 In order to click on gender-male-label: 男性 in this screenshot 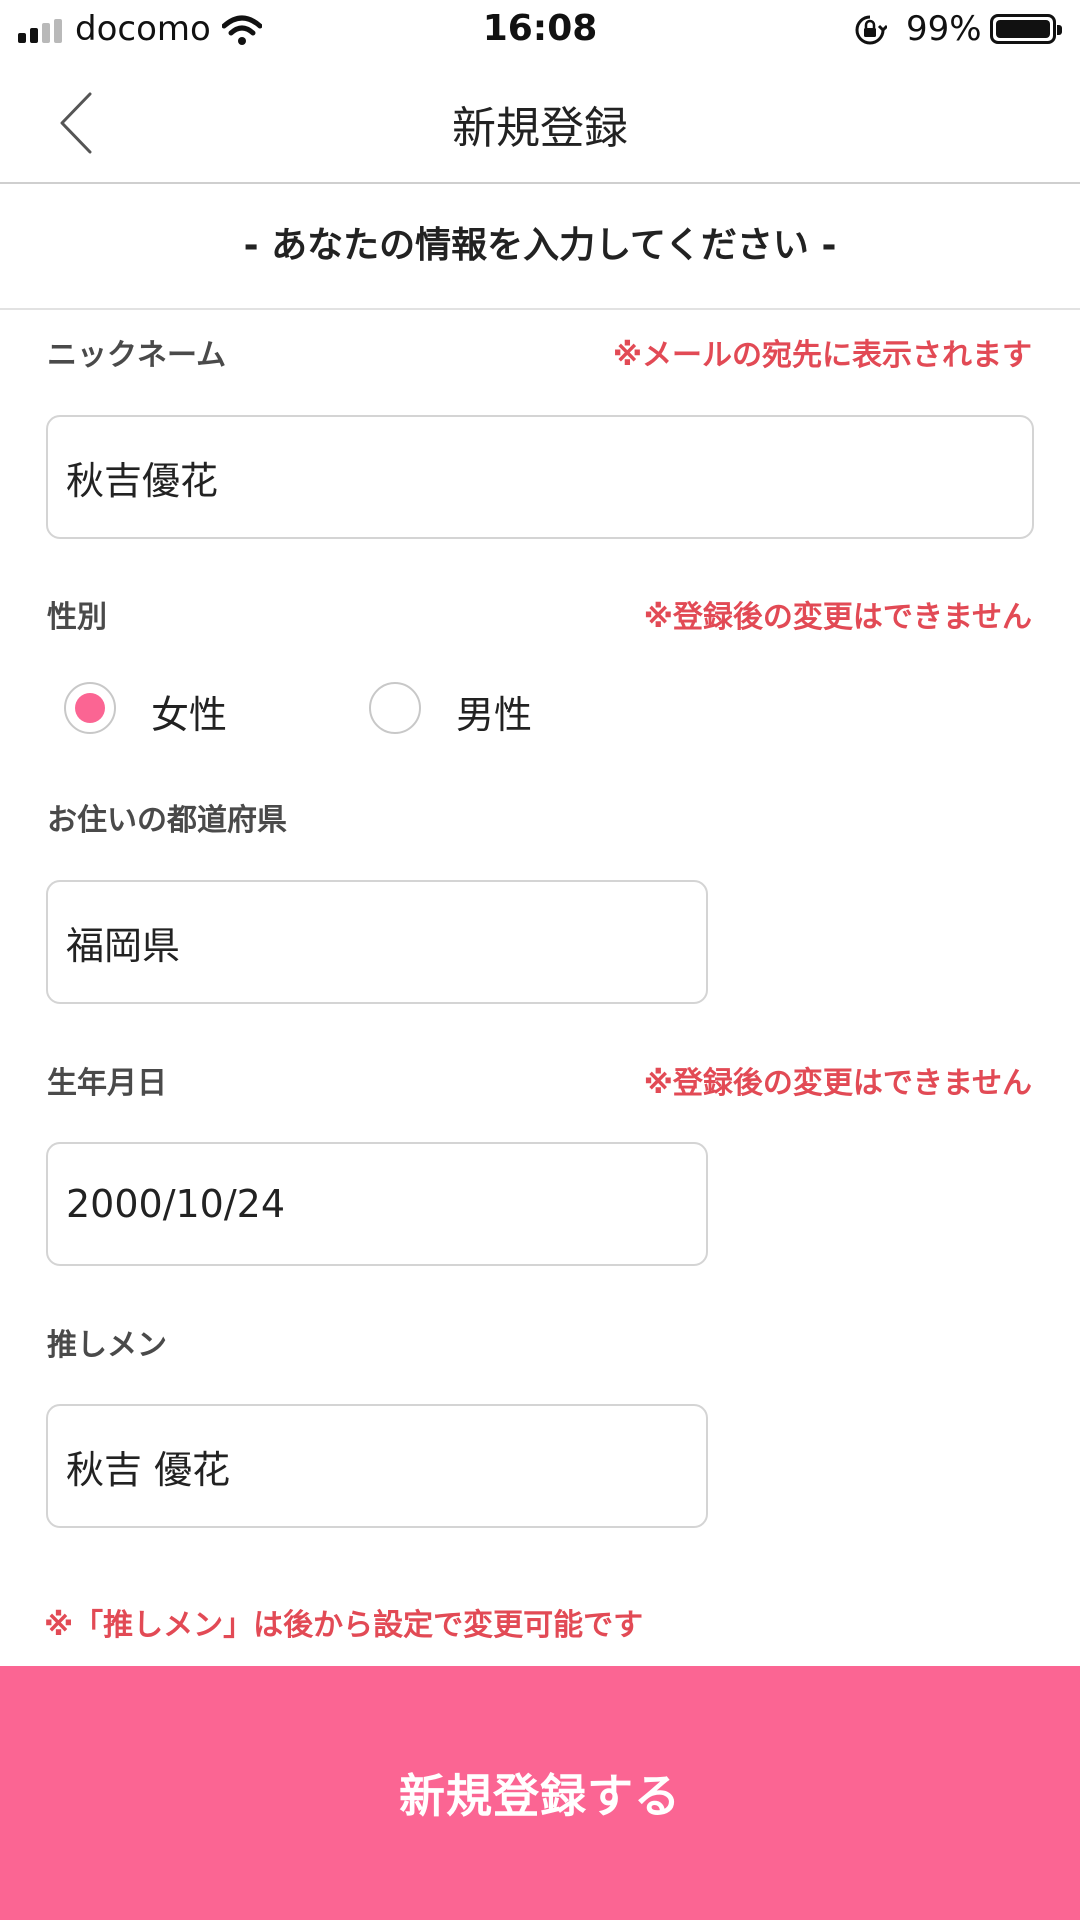, I will do `click(494, 711)`.